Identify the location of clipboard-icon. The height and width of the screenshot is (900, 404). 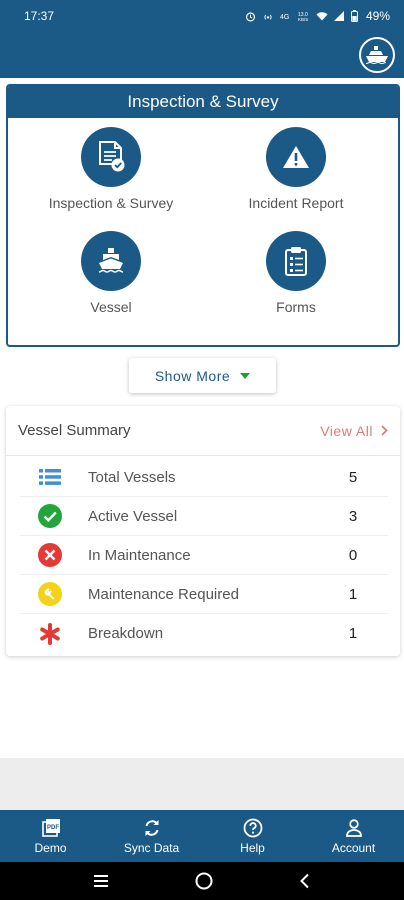
(296, 261).